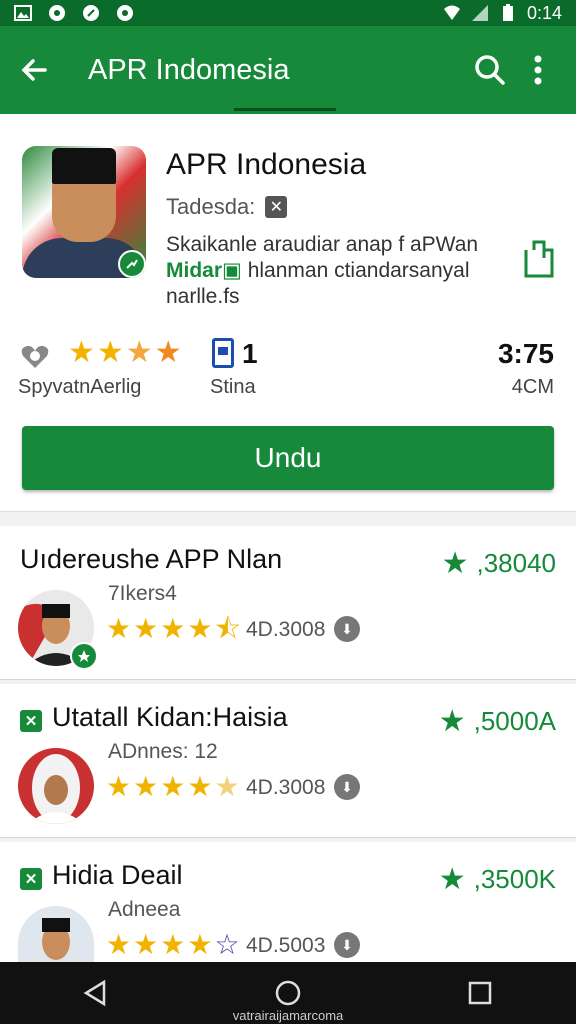 The image size is (576, 1024). What do you see at coordinates (223, 353) in the screenshot?
I see `document-icon` at bounding box center [223, 353].